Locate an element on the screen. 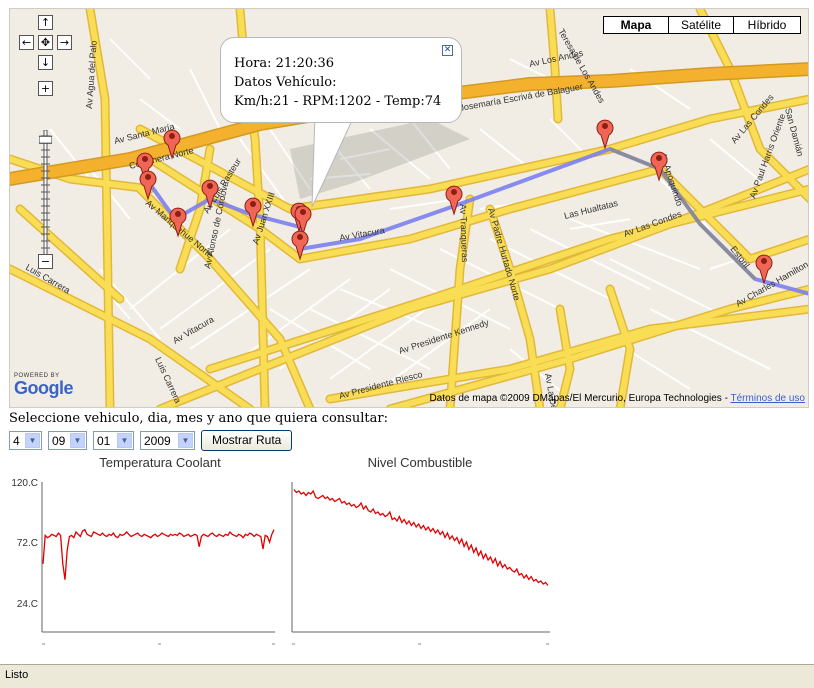 Image resolution: width=814 pixels, height=688 pixels. google-logo: POWERED BY Google is located at coordinates (44, 385).